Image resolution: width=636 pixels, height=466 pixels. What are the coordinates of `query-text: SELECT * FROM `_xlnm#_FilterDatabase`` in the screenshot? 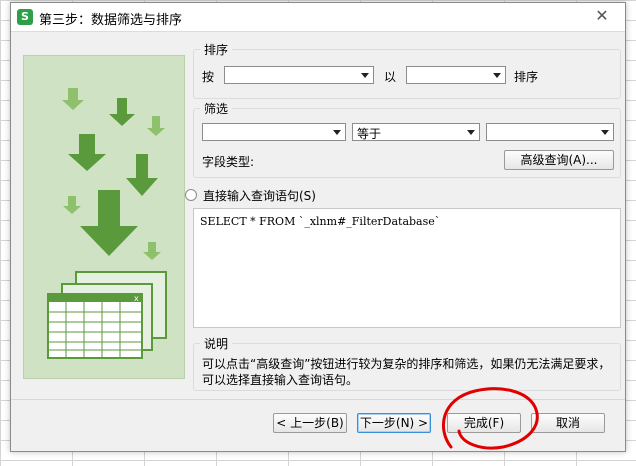 It's located at (320, 221).